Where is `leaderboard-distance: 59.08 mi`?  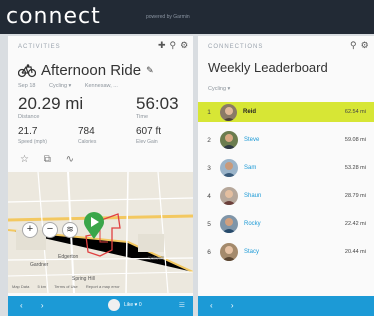
leaderboard-distance: 59.08 mi is located at coordinates (355, 140).